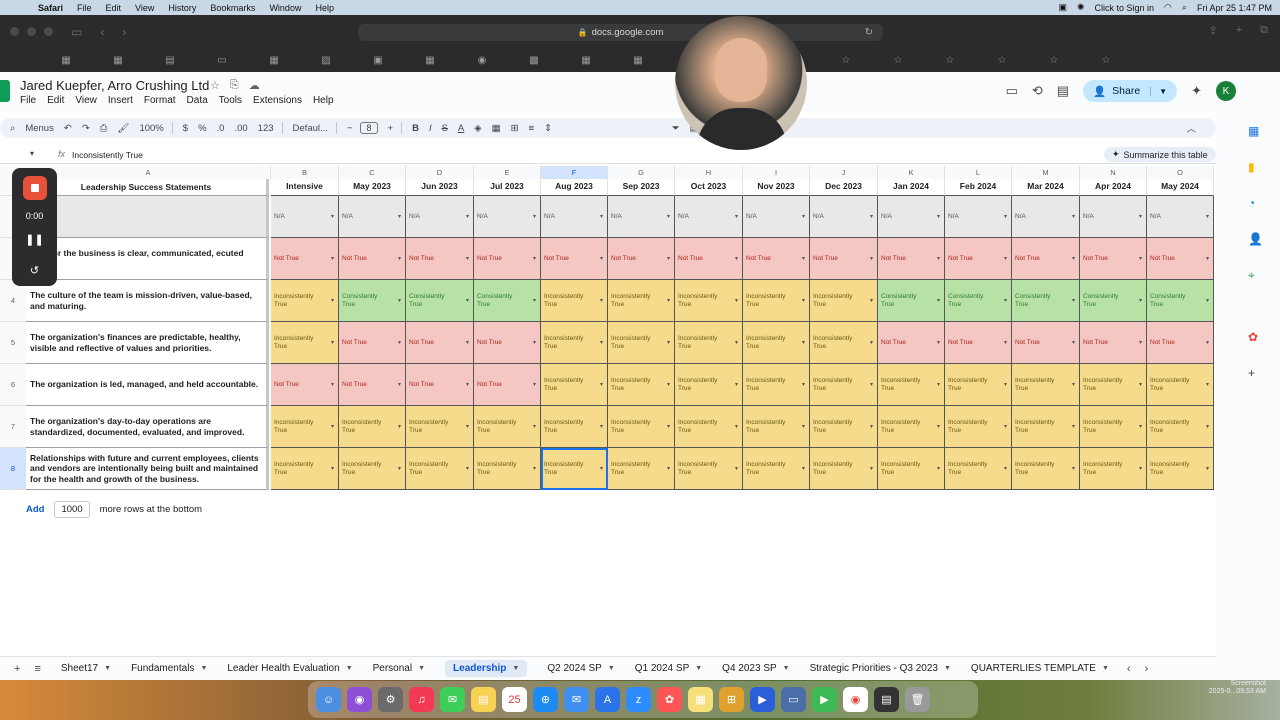  Describe the element at coordinates (1251, 167) in the screenshot. I see `keep-icon: ▮` at that location.